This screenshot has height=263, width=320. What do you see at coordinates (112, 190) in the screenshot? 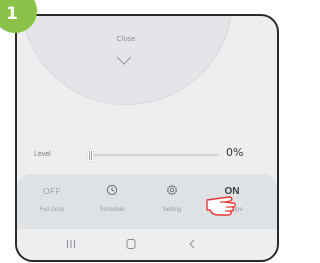
I see `clock-icon` at bounding box center [112, 190].